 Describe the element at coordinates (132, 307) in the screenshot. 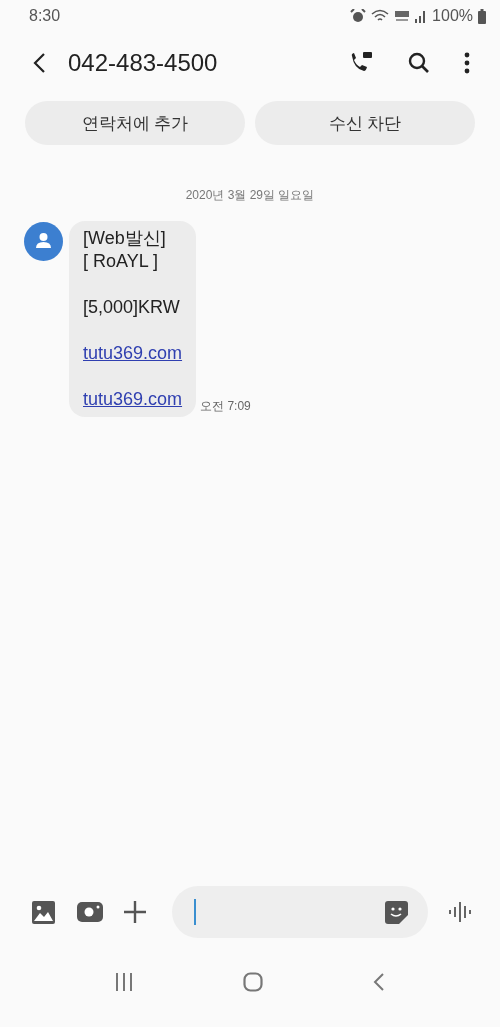

I see `message-text: [5,000]KRW` at that location.